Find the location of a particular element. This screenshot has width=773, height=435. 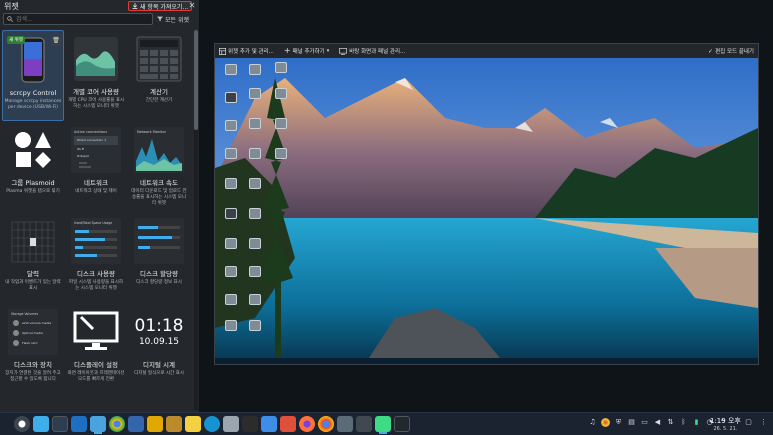

shield-icon: ⛨ is located at coordinates (618, 422).